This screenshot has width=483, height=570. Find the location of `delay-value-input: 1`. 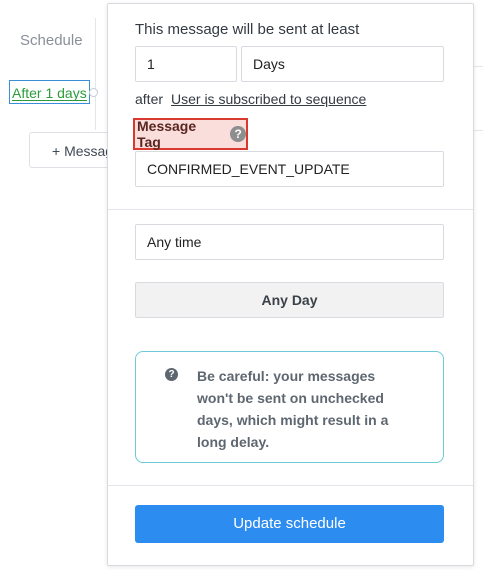

delay-value-input: 1 is located at coordinates (186, 64).